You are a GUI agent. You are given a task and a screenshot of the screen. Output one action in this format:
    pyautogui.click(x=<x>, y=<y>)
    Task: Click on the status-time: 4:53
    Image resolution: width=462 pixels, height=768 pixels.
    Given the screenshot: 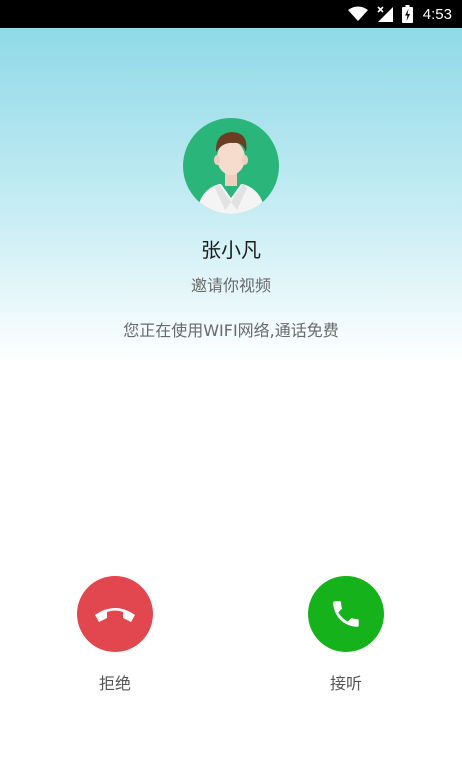 What is the action you would take?
    pyautogui.click(x=437, y=14)
    